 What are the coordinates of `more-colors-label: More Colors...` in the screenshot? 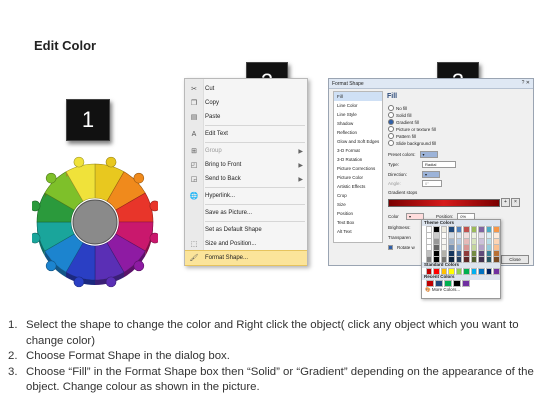 It's located at (446, 289).